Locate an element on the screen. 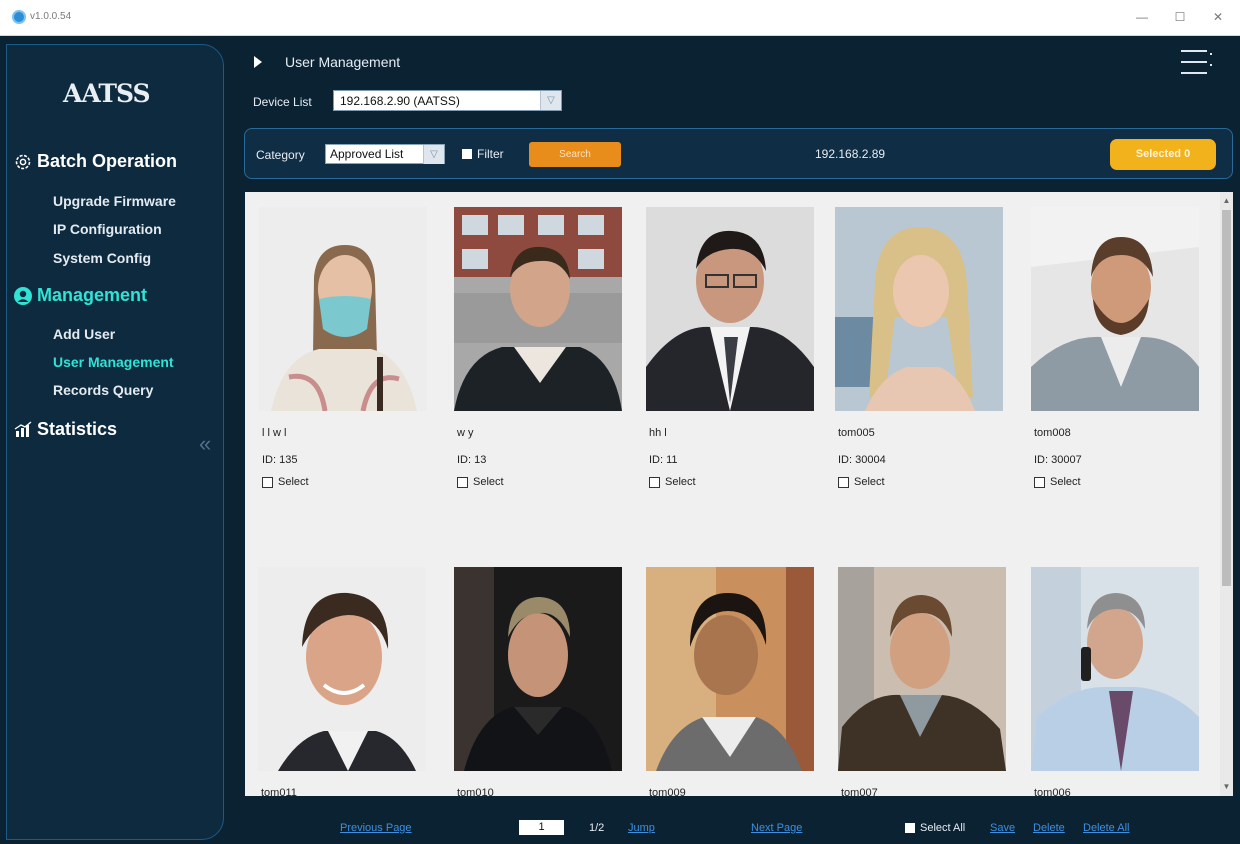 The height and width of the screenshot is (844, 1240). scroll-down-icon: ▼ is located at coordinates (1226, 787).